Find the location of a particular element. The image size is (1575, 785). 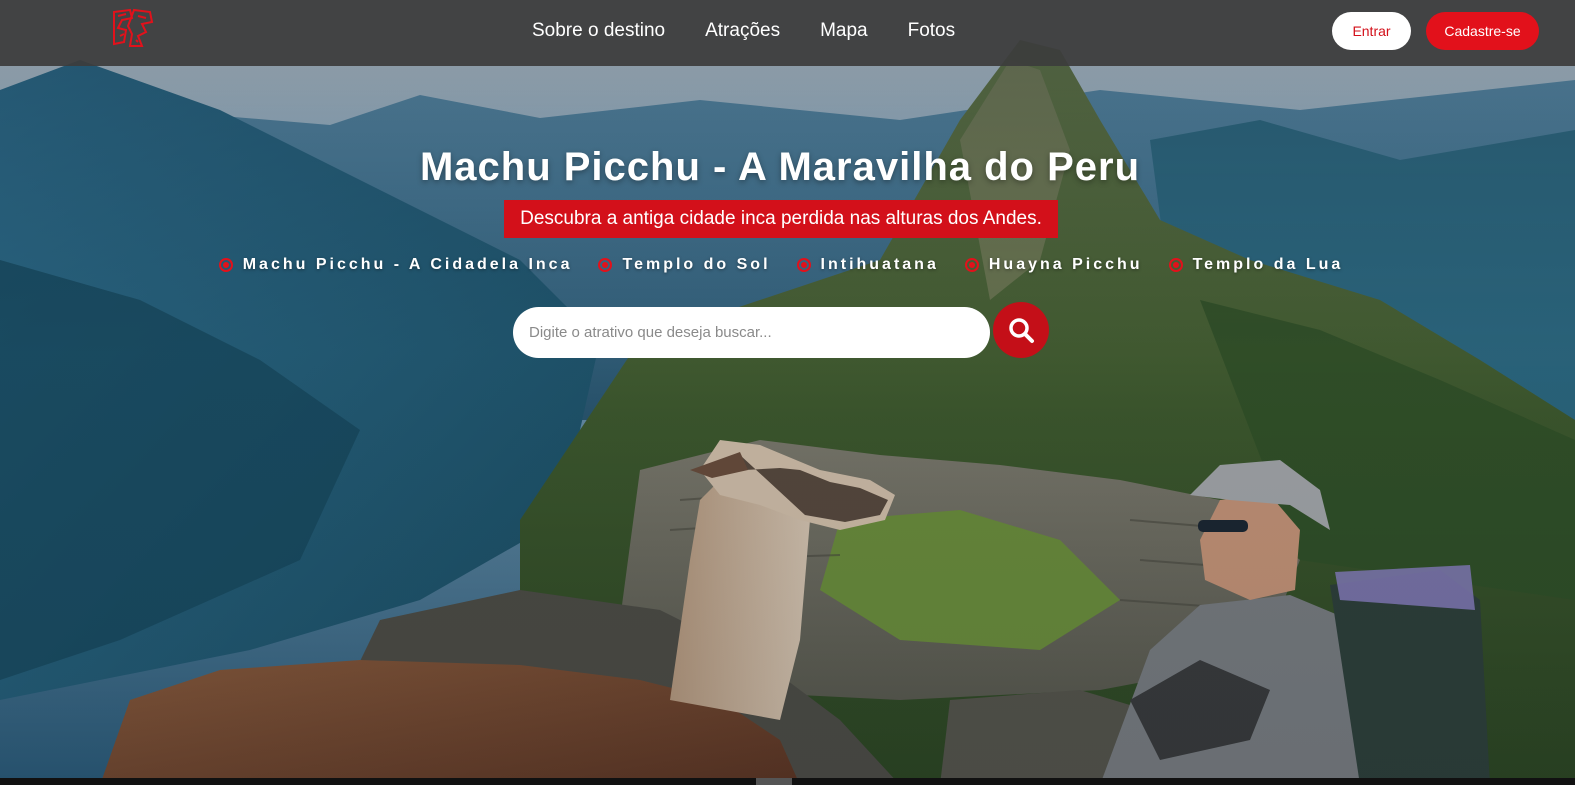

login-button: Entrar is located at coordinates (1371, 31).